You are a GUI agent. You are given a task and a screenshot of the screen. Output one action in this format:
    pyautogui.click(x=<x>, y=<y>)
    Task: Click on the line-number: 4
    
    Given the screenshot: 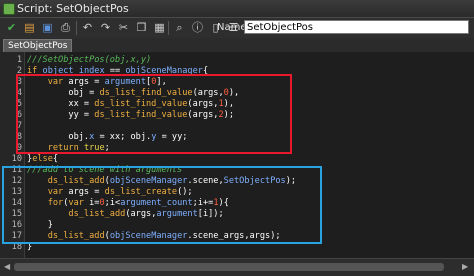 What is the action you would take?
    pyautogui.click(x=19, y=93)
    